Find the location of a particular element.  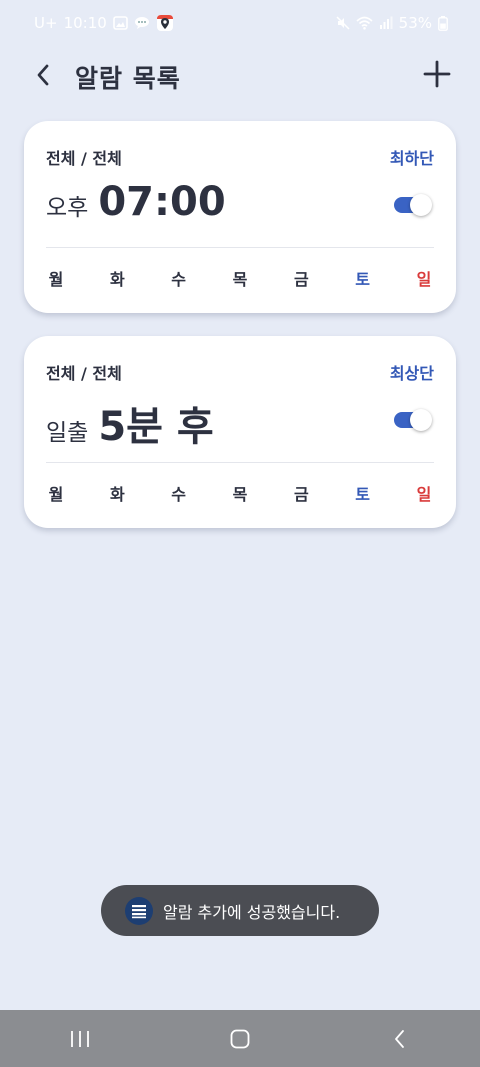

alarm-position-label: 최하단 is located at coordinates (411, 158).